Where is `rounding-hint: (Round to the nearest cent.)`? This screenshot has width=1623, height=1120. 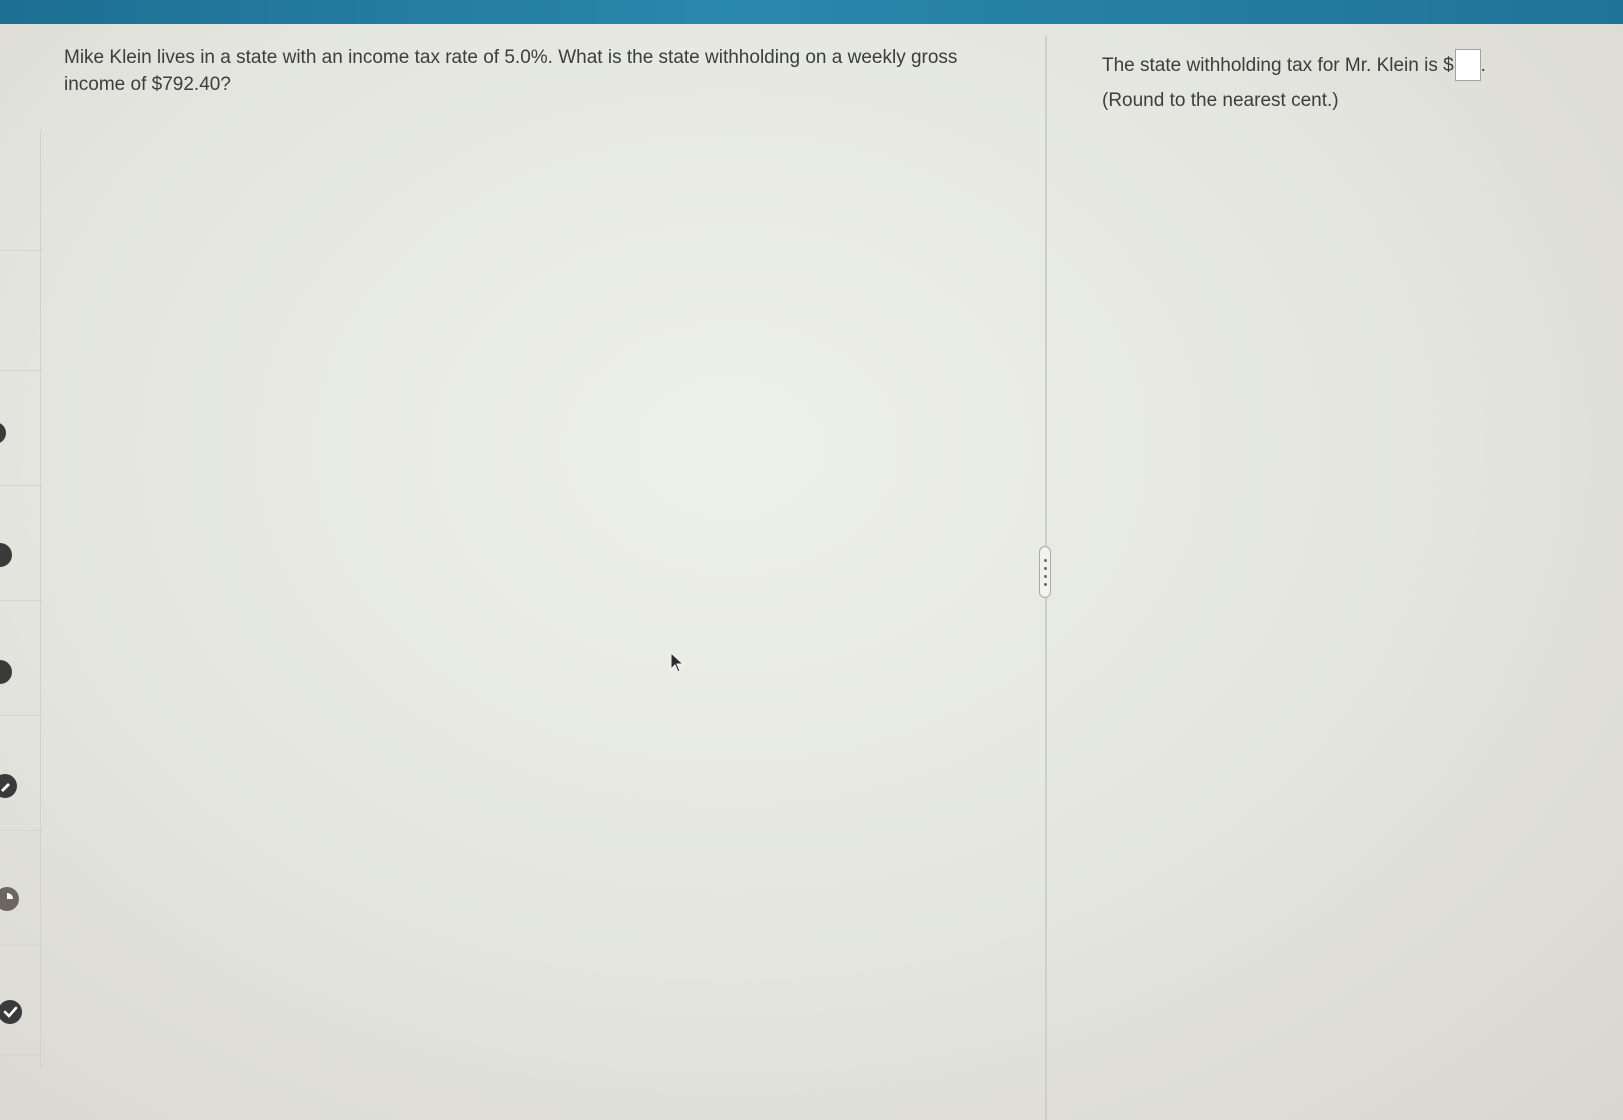 rounding-hint: (Round to the nearest cent.) is located at coordinates (1220, 100).